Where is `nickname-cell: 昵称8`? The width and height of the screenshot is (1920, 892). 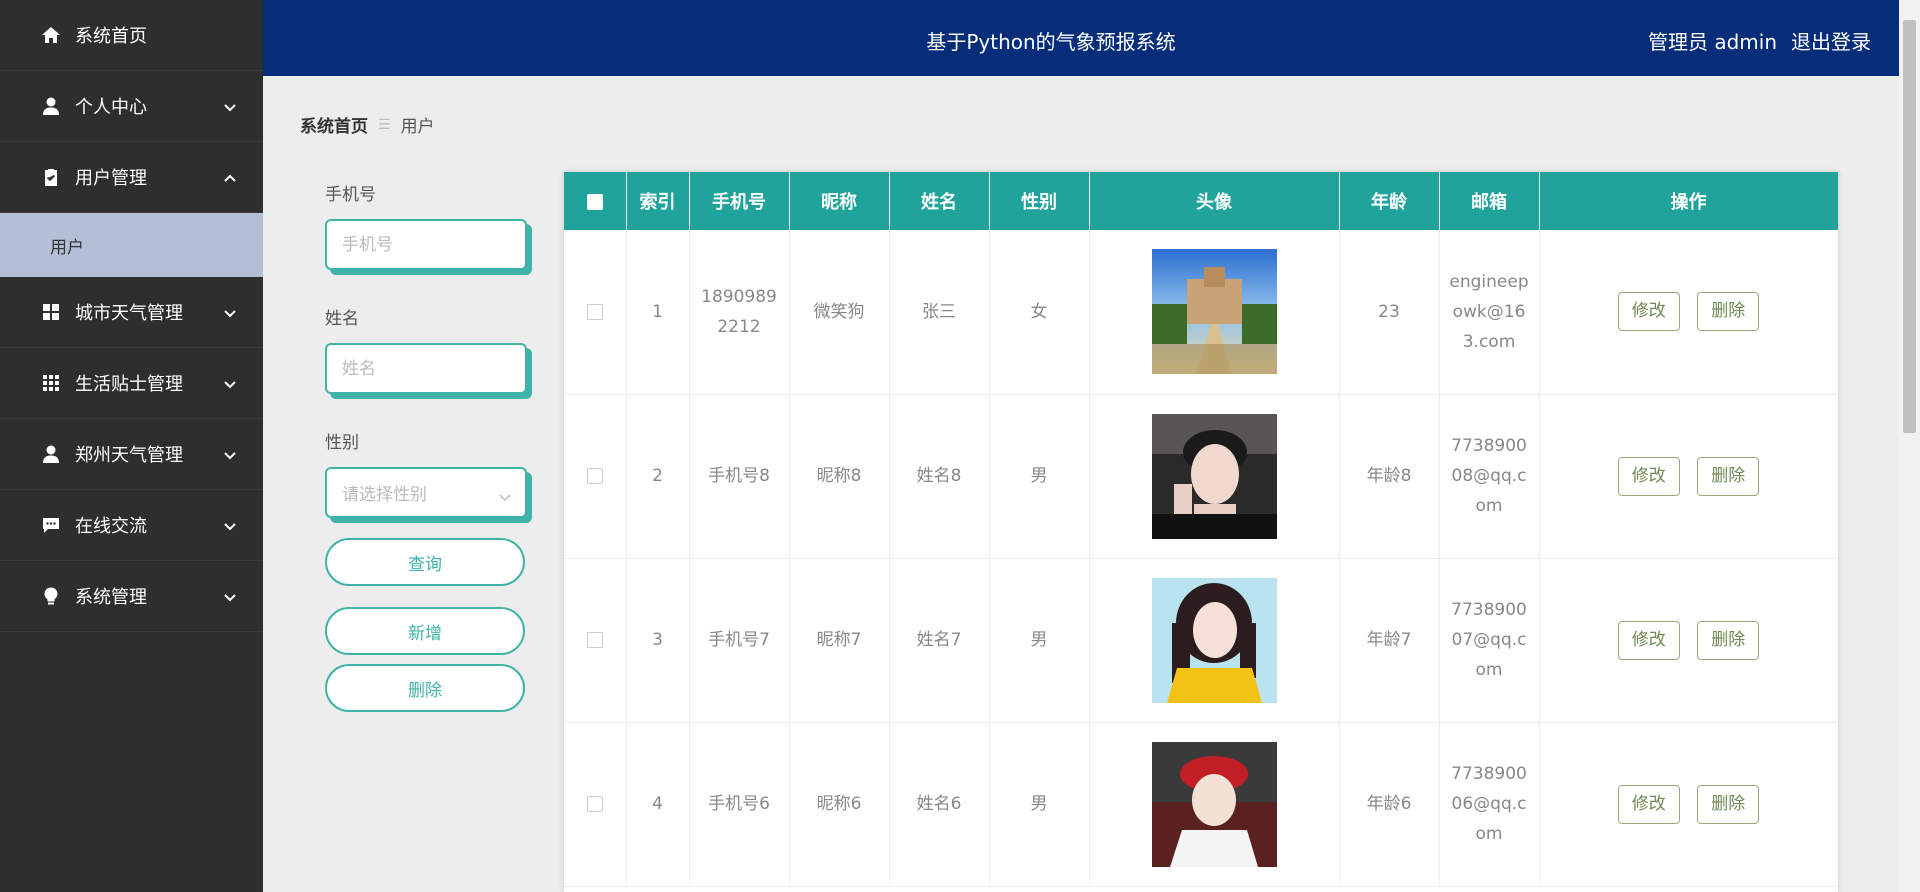
nickname-cell: 昵称8 is located at coordinates (839, 476).